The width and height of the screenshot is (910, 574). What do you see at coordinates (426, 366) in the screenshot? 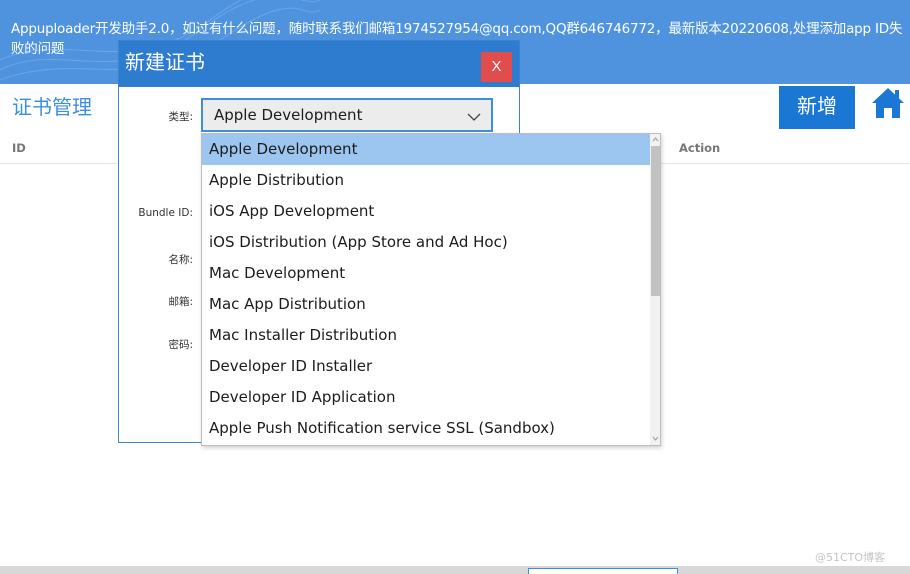
I see `dropdown-option: Developer ID Installer` at bounding box center [426, 366].